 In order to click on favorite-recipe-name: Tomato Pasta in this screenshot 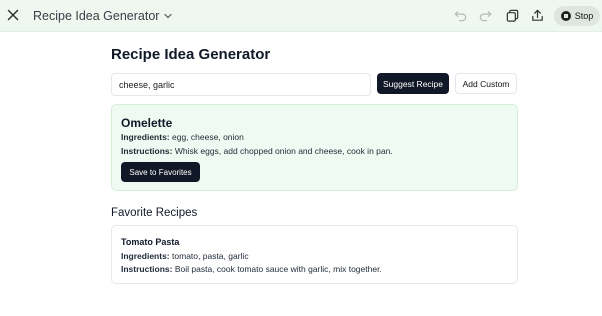, I will do `click(150, 242)`.